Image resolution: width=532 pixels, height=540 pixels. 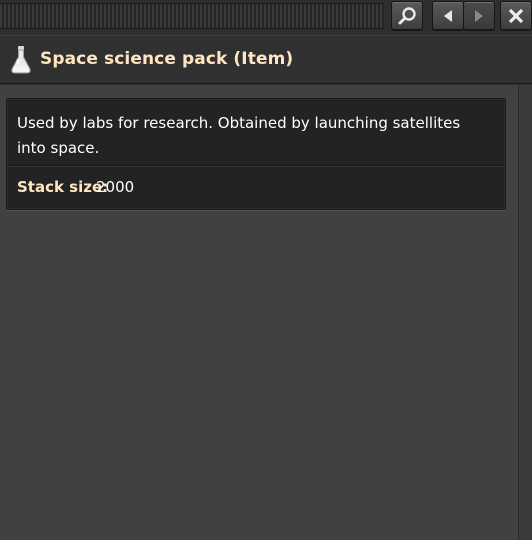 I want to click on search-button, so click(x=407, y=15).